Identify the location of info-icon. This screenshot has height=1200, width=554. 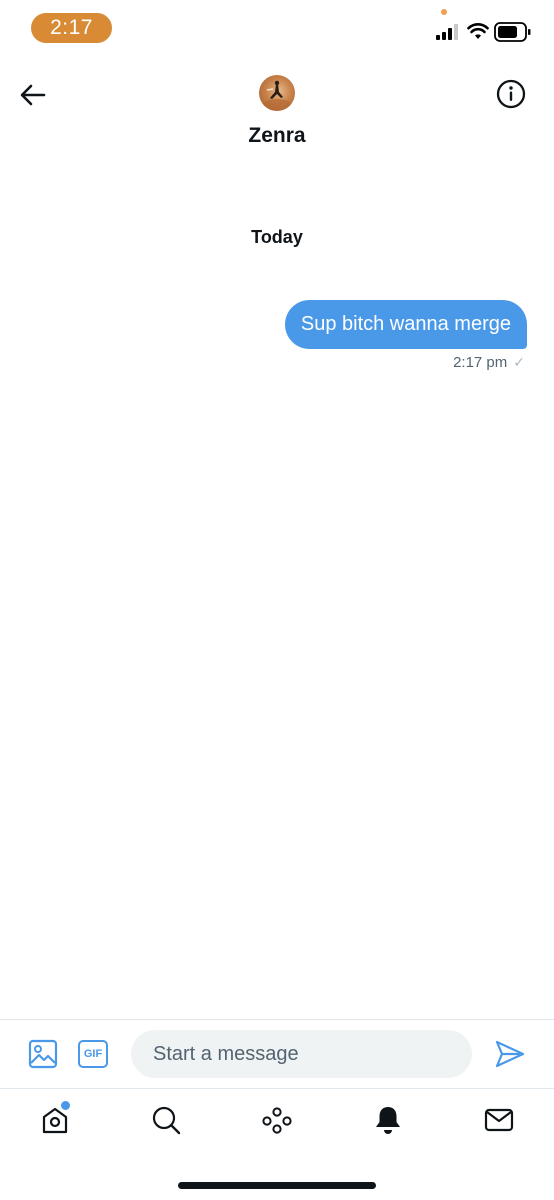
(511, 94).